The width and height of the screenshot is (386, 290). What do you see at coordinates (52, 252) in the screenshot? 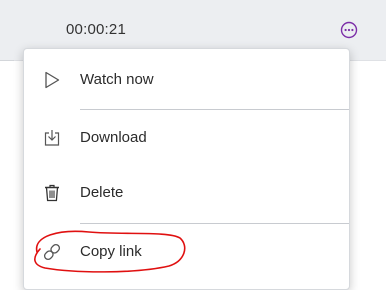
I see `link-icon` at bounding box center [52, 252].